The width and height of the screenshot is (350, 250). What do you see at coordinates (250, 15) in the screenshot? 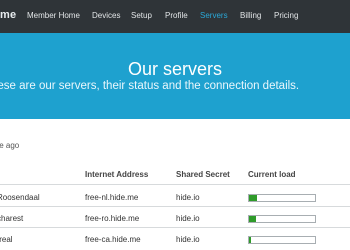
I see `nav-item-billing: Billing` at bounding box center [250, 15].